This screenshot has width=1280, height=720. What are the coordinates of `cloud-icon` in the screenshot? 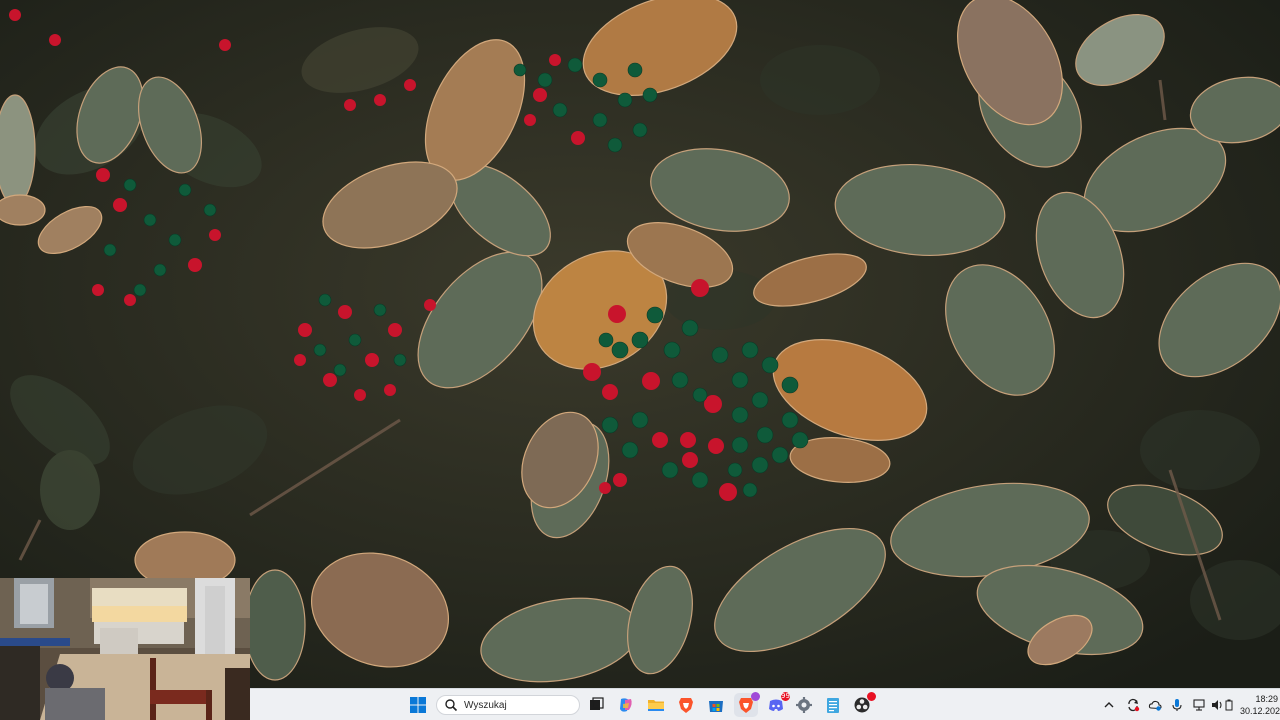 It's located at (1155, 705).